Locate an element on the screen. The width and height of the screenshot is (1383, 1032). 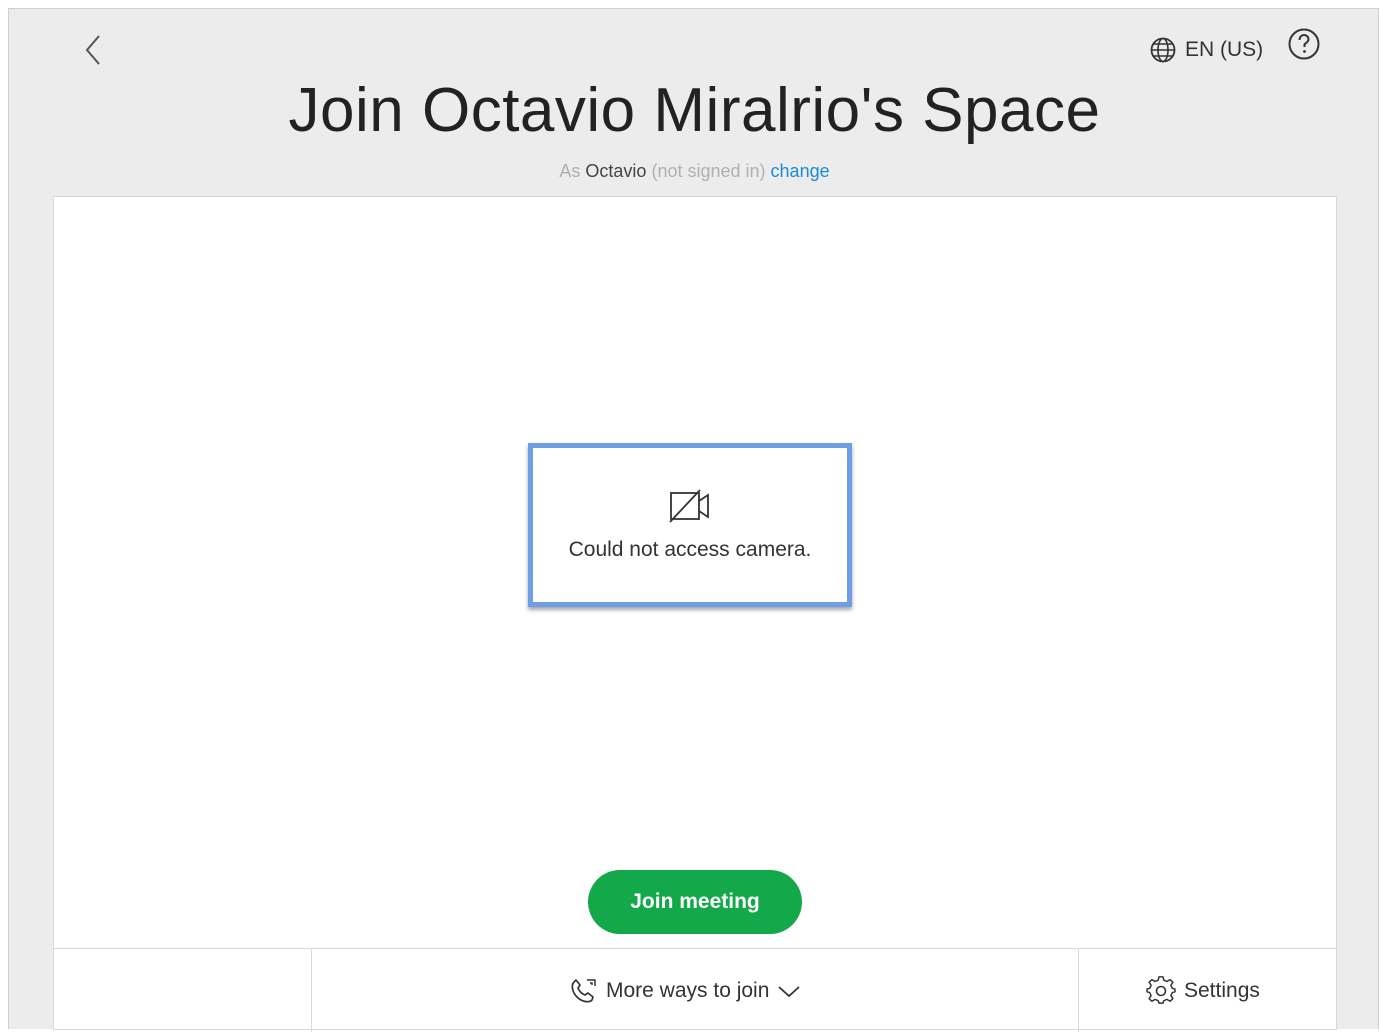
settings-button: Settings is located at coordinates (1203, 991).